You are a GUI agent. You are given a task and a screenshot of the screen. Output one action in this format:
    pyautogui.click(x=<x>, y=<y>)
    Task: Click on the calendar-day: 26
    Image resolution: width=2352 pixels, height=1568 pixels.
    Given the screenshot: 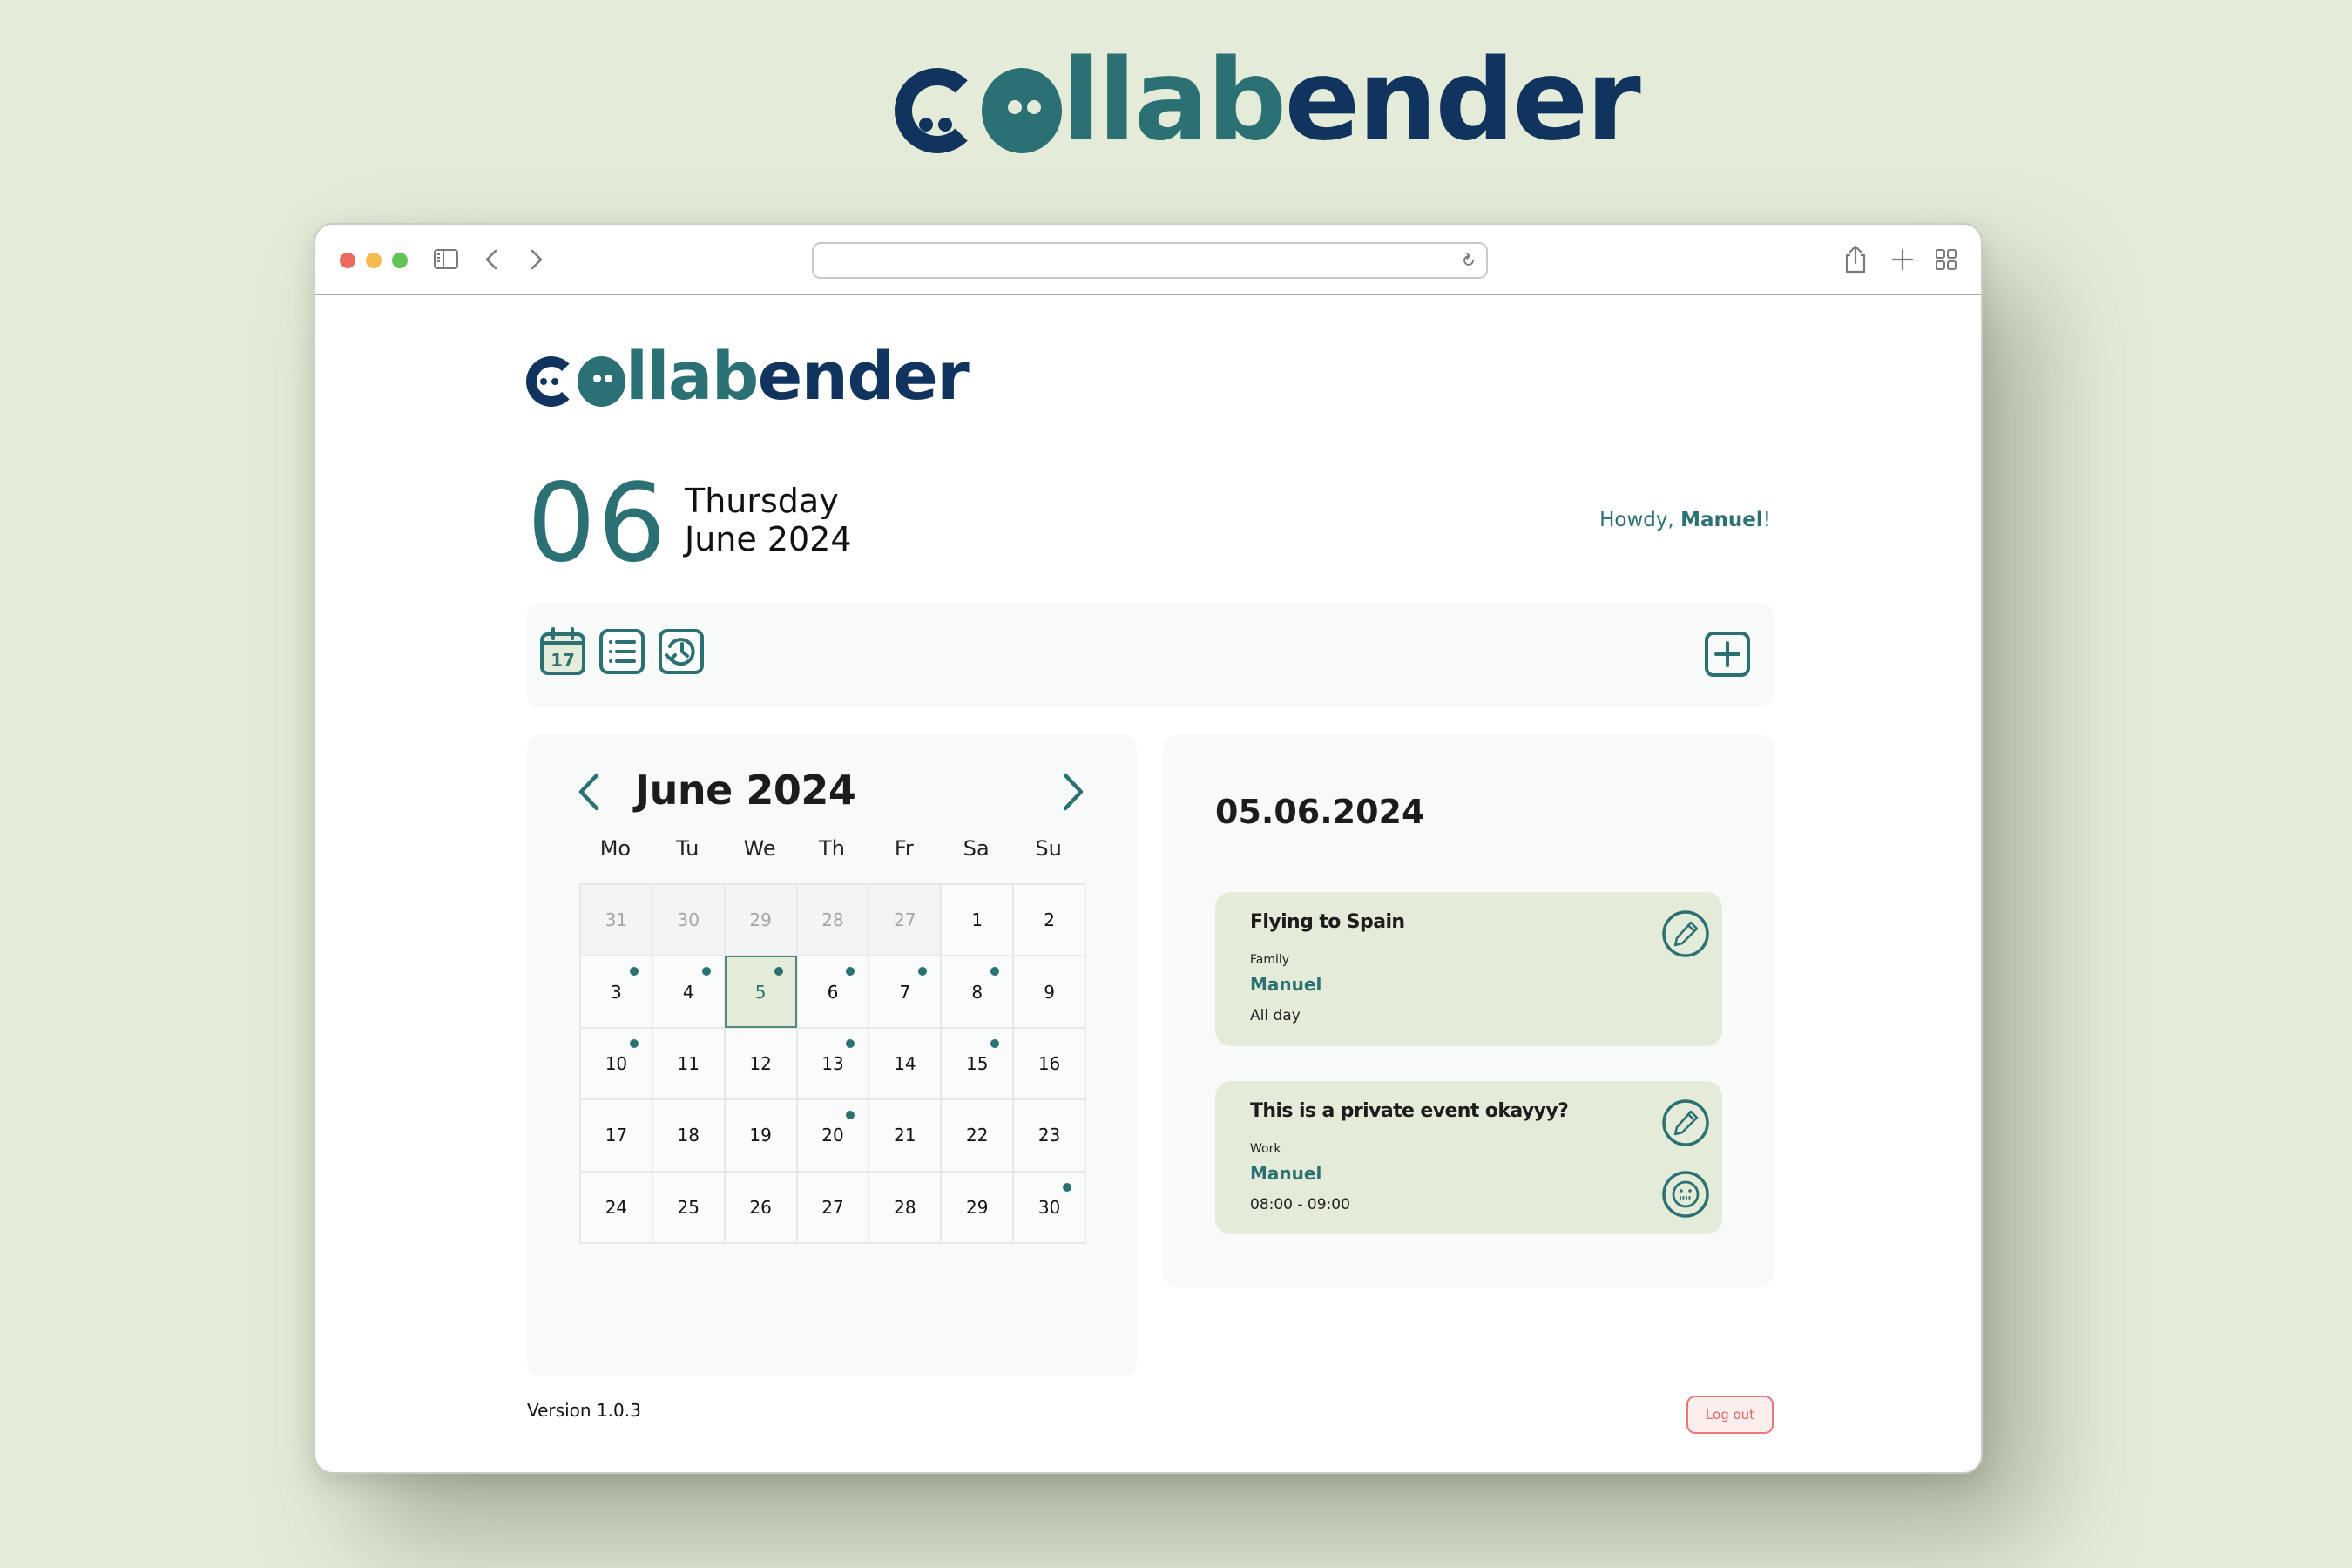 What is the action you would take?
    pyautogui.click(x=761, y=1207)
    